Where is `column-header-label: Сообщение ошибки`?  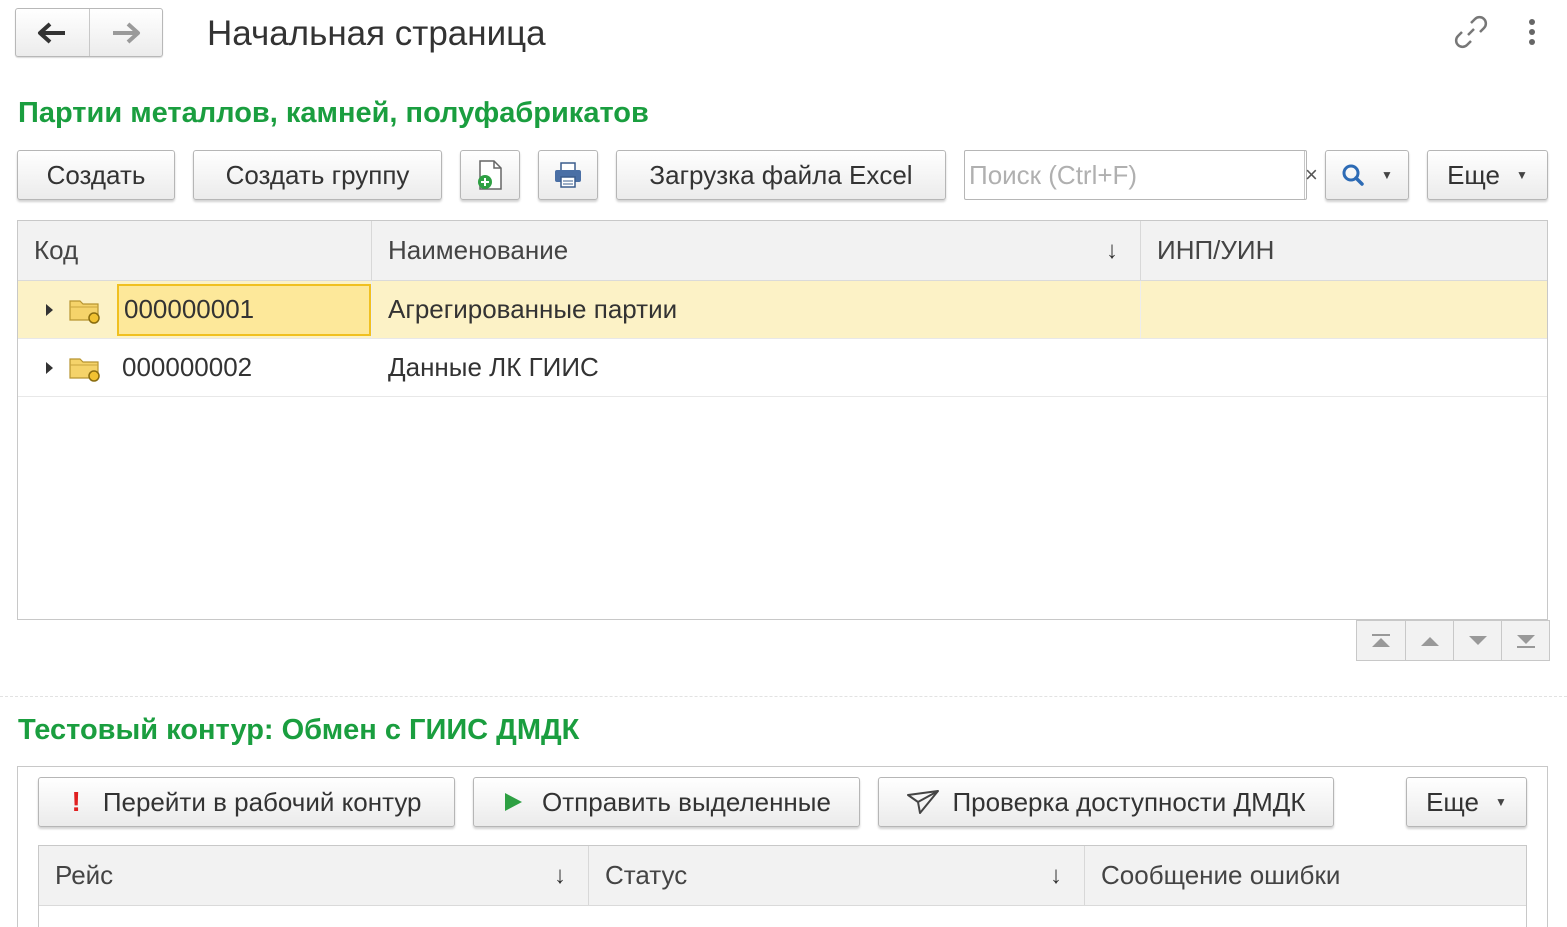 column-header-label: Сообщение ошибки is located at coordinates (1221, 875).